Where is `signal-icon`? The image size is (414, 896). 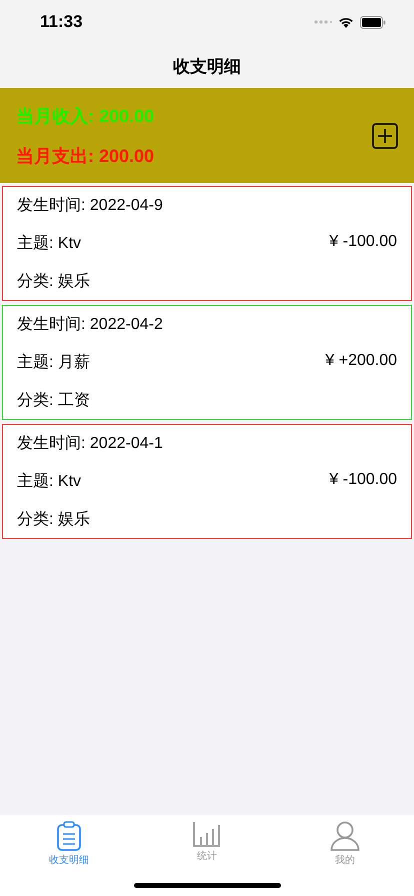 signal-icon is located at coordinates (323, 22).